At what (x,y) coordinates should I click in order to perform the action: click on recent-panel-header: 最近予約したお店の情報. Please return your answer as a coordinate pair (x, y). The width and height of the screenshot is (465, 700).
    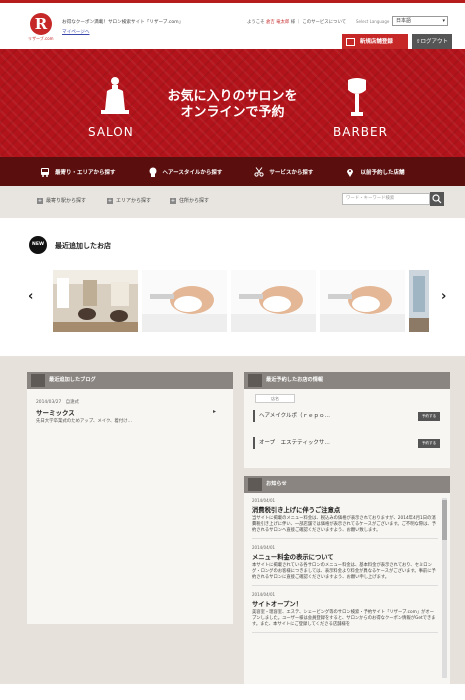
    Looking at the image, I should click on (347, 380).